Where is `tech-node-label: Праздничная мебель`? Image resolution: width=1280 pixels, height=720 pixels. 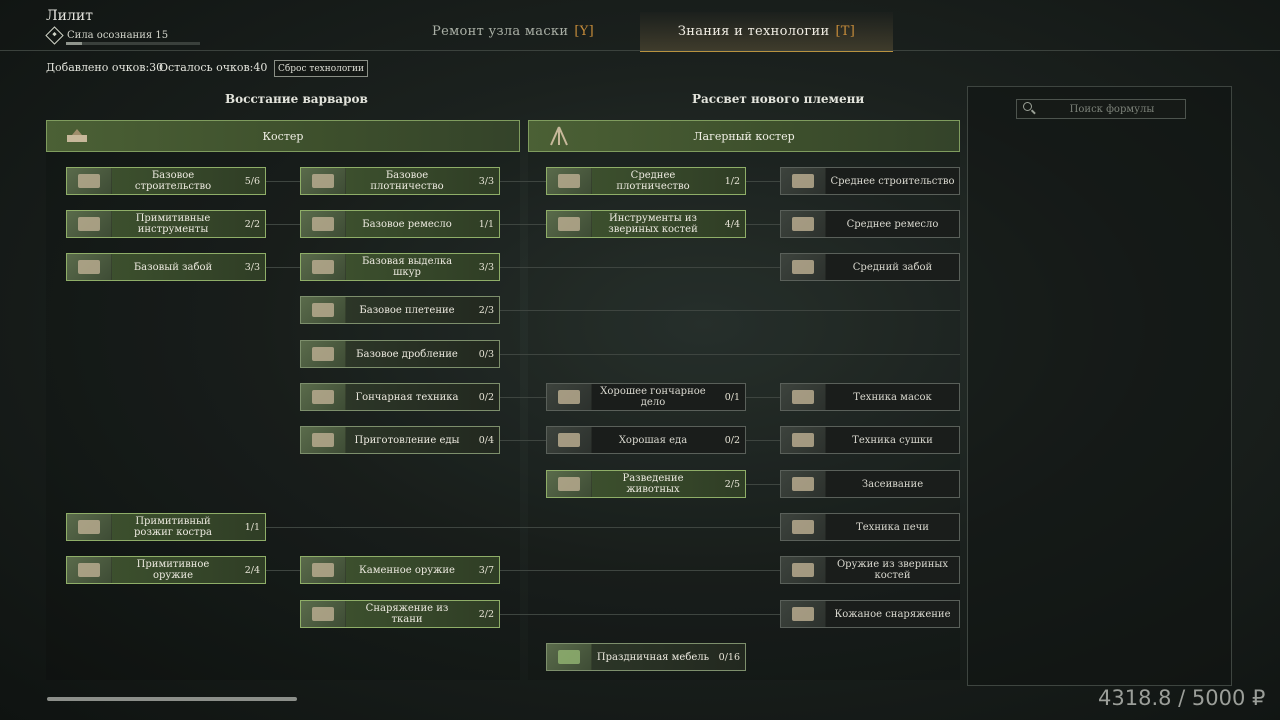 tech-node-label: Праздничная мебель is located at coordinates (653, 657).